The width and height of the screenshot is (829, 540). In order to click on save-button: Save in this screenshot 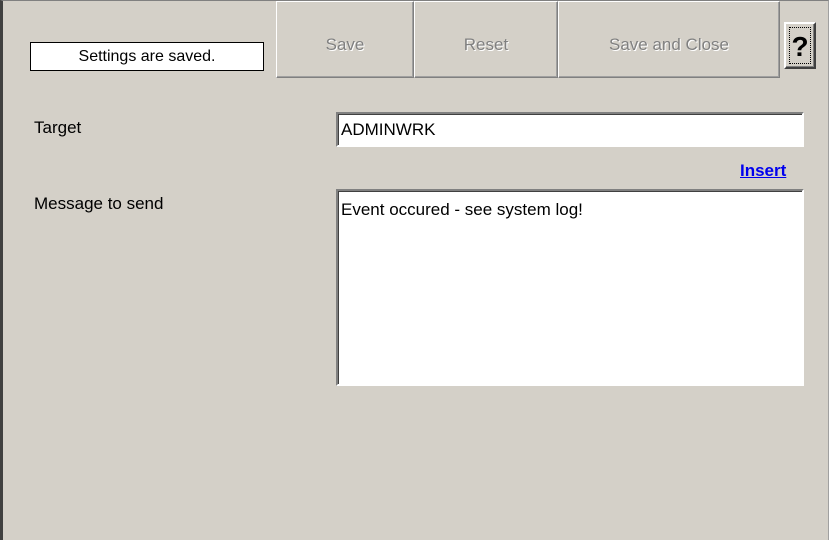, I will do `click(345, 39)`.